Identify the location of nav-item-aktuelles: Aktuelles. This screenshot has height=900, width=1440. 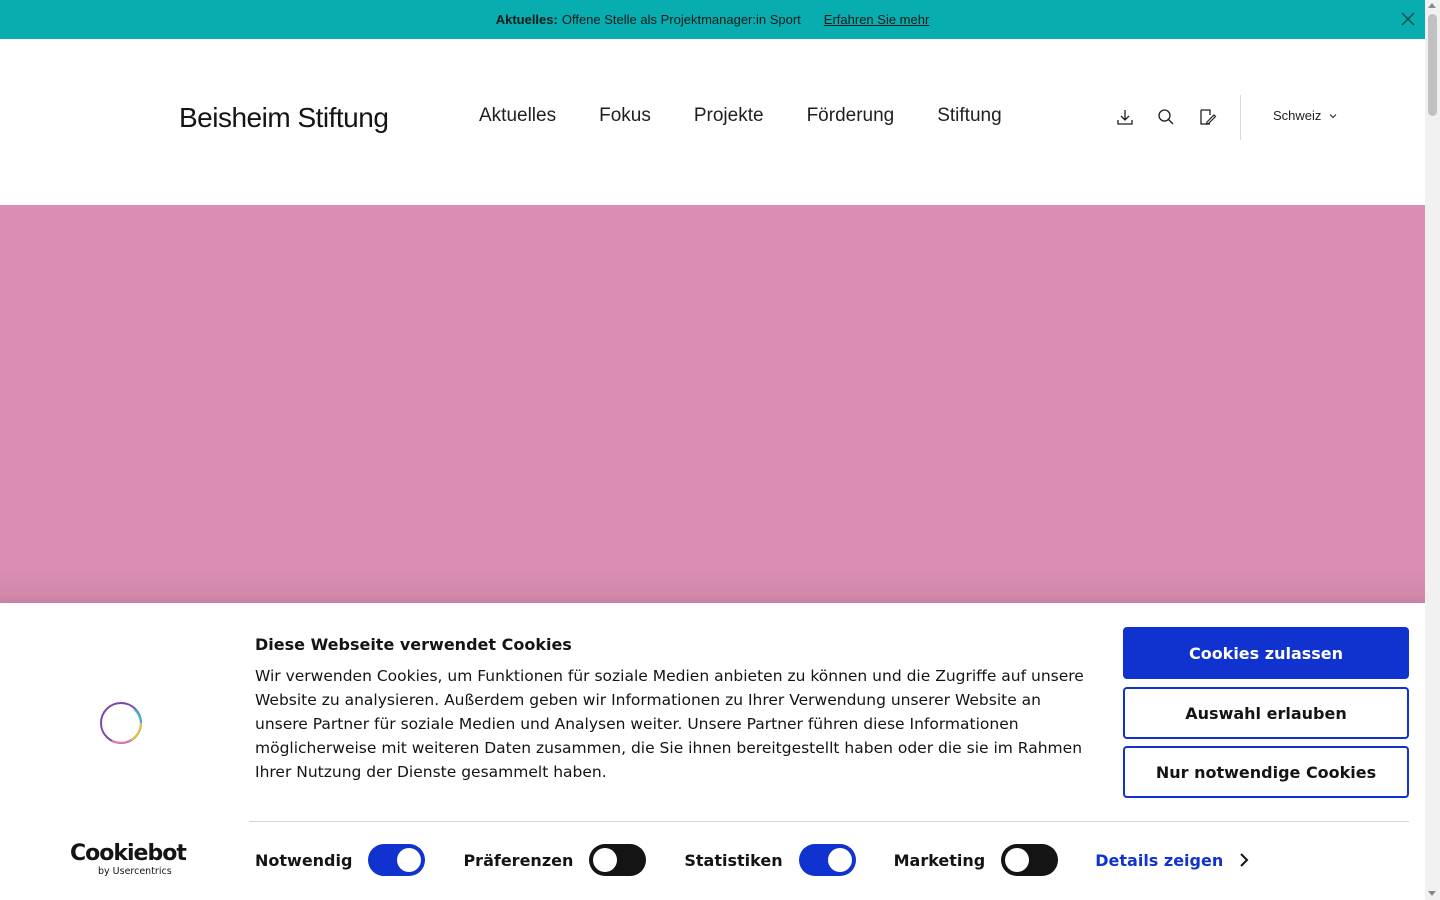
(517, 116).